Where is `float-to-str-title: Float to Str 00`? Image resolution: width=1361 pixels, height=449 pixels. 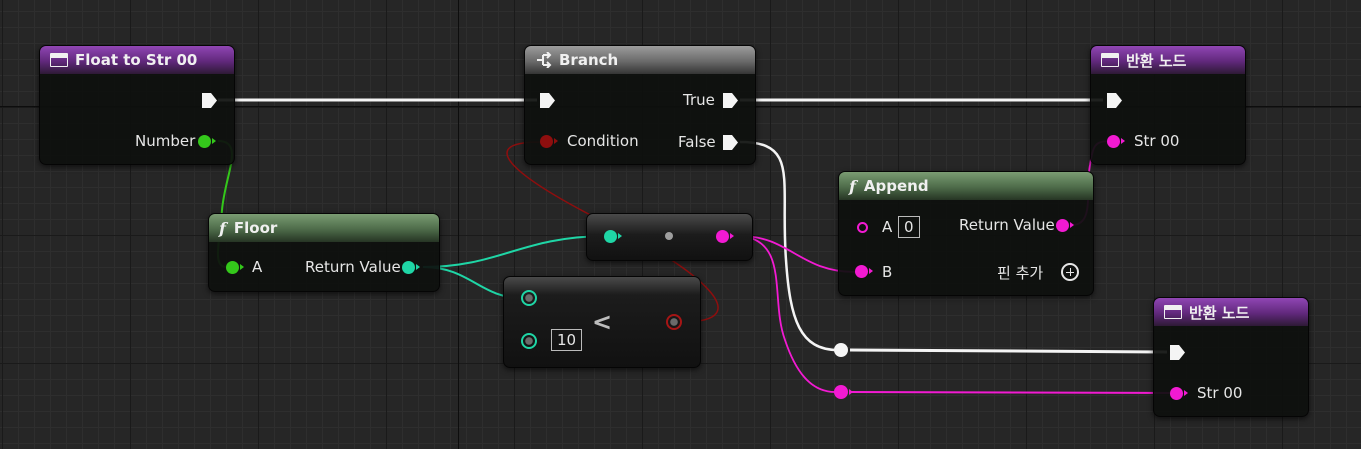
float-to-str-title: Float to Str 00 is located at coordinates (136, 60).